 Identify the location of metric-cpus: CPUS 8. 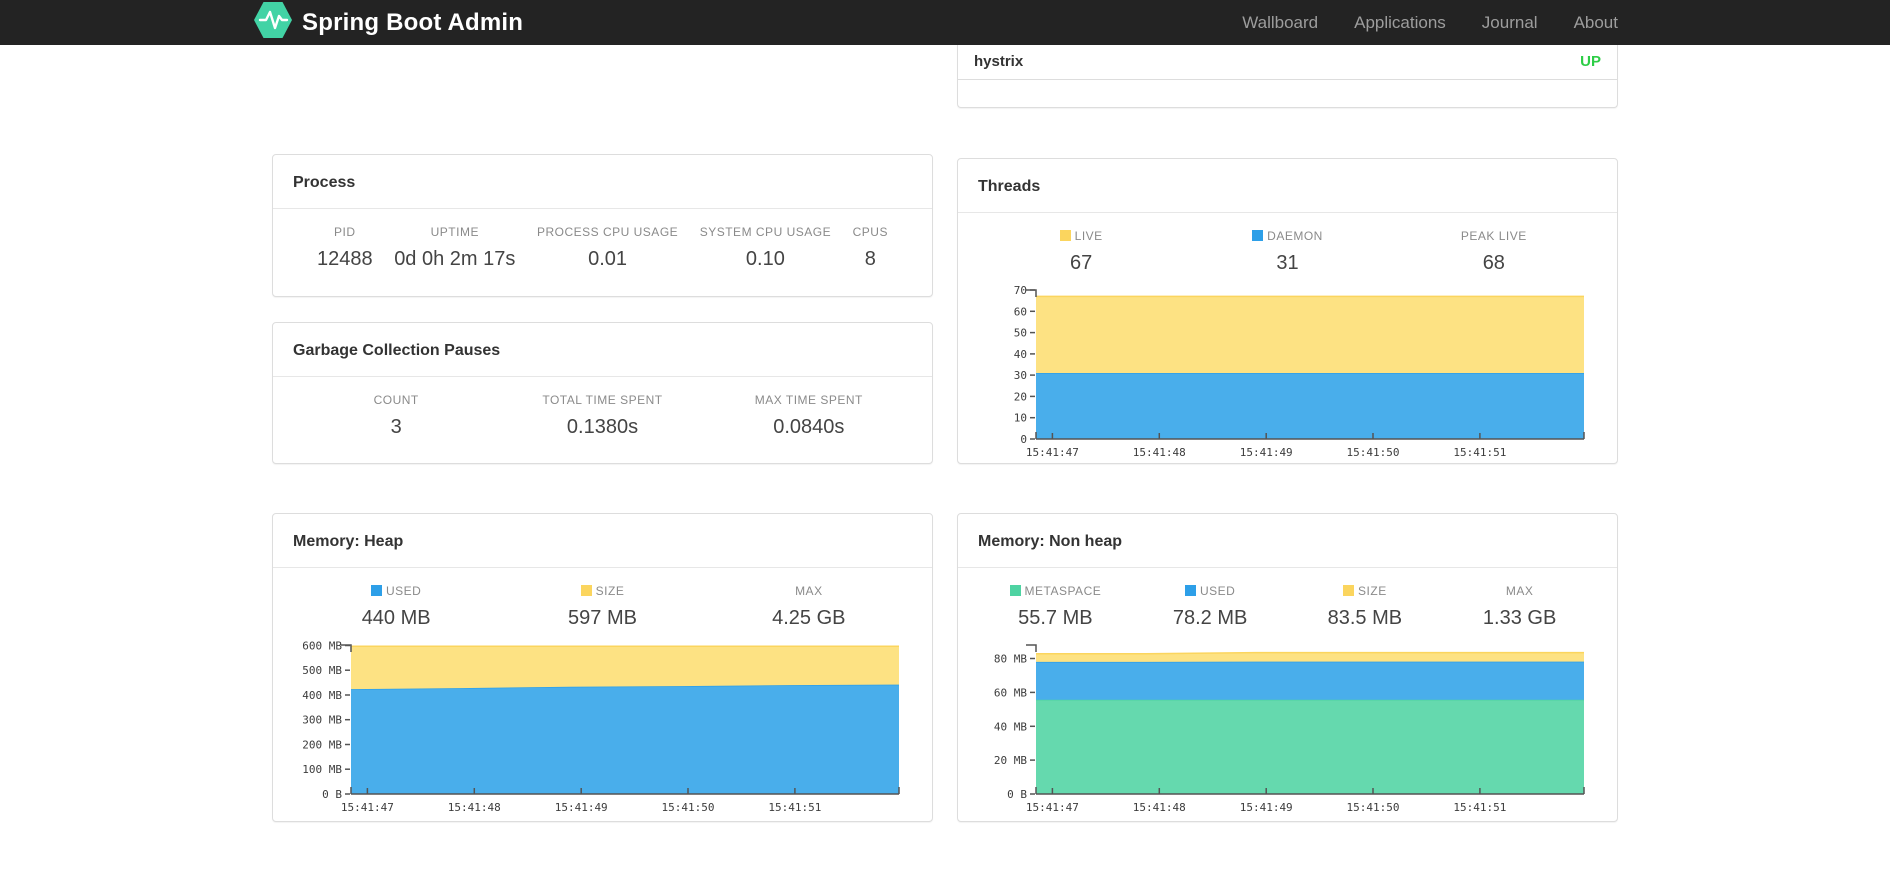
(870, 247).